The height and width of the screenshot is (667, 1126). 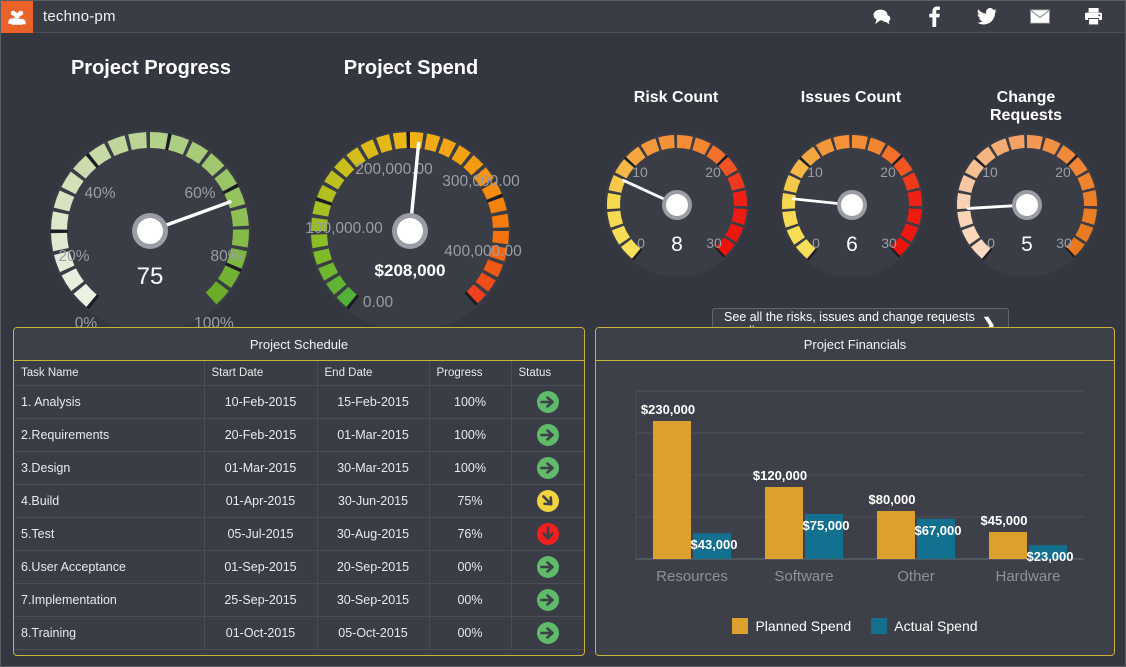 What do you see at coordinates (261, 600) in the screenshot?
I see `cell-start-date: 25-Sep-2015` at bounding box center [261, 600].